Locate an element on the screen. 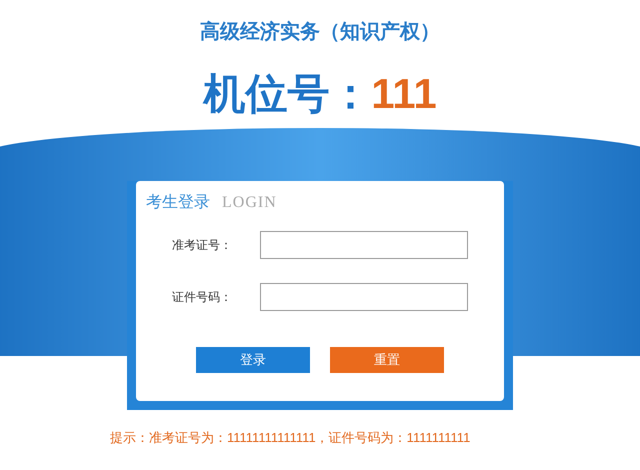 Image resolution: width=640 pixels, height=470 pixels. seat-number: 111 is located at coordinates (404, 94).